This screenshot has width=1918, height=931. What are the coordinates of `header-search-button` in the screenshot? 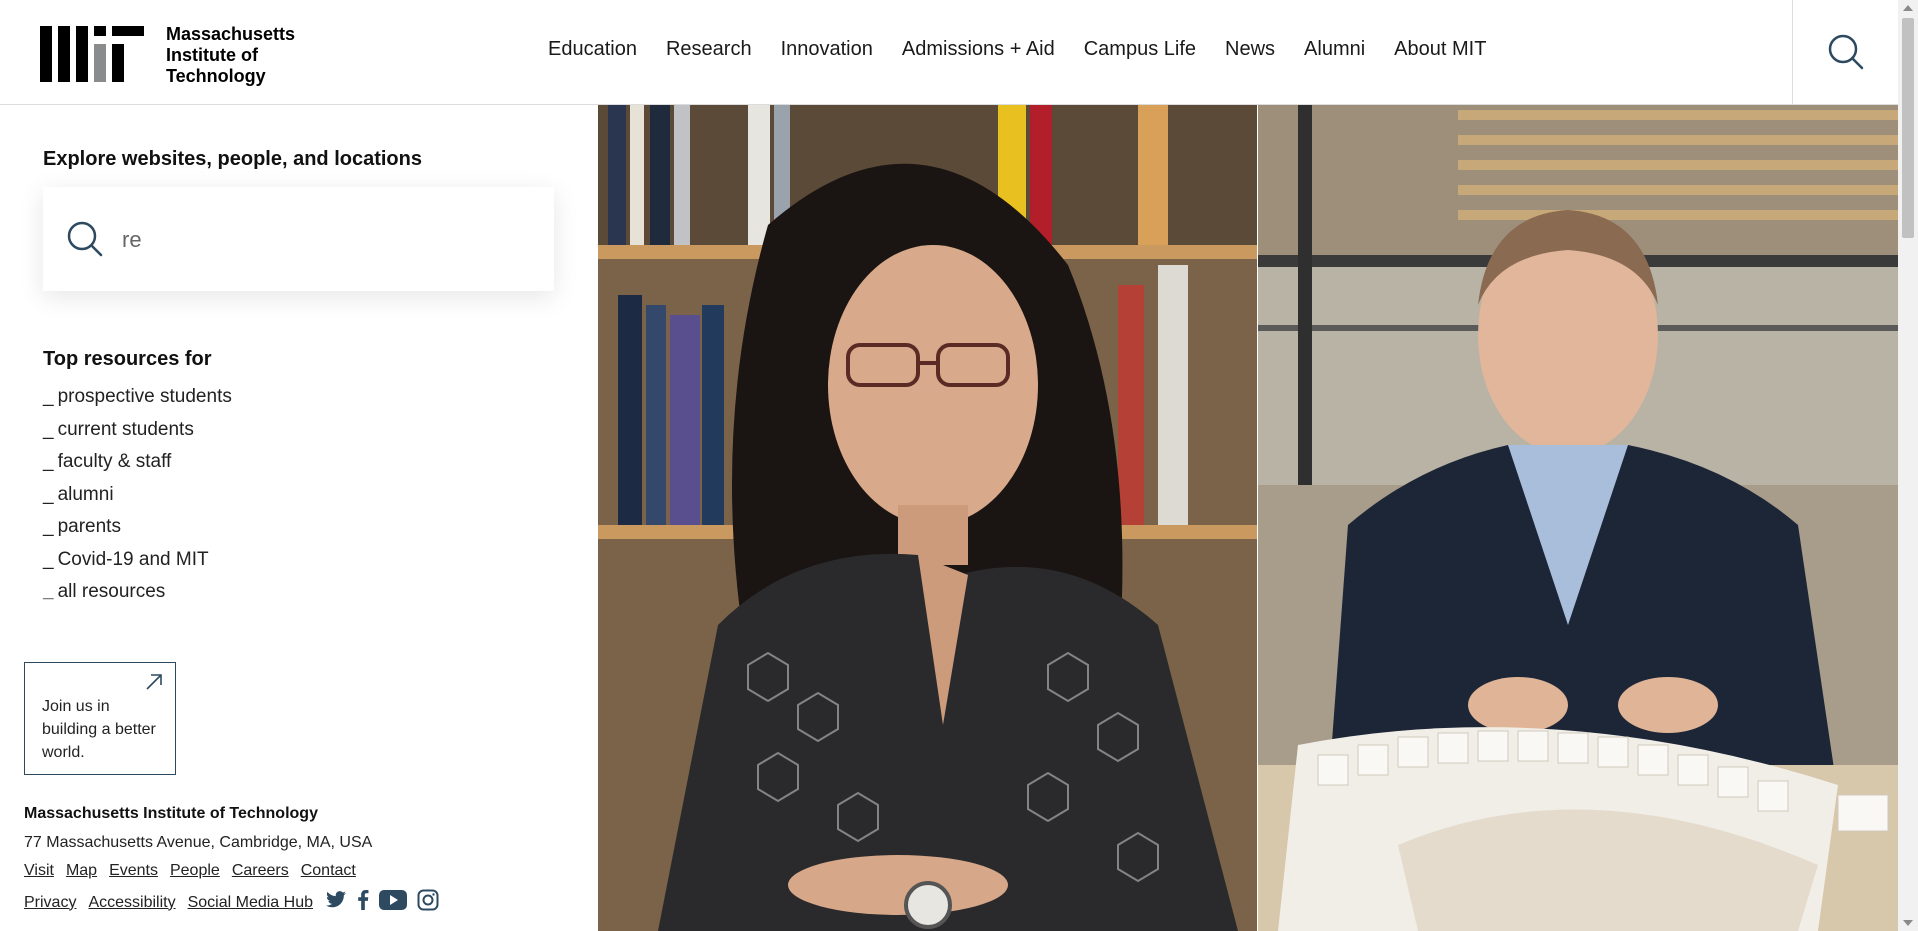 It's located at (1846, 52).